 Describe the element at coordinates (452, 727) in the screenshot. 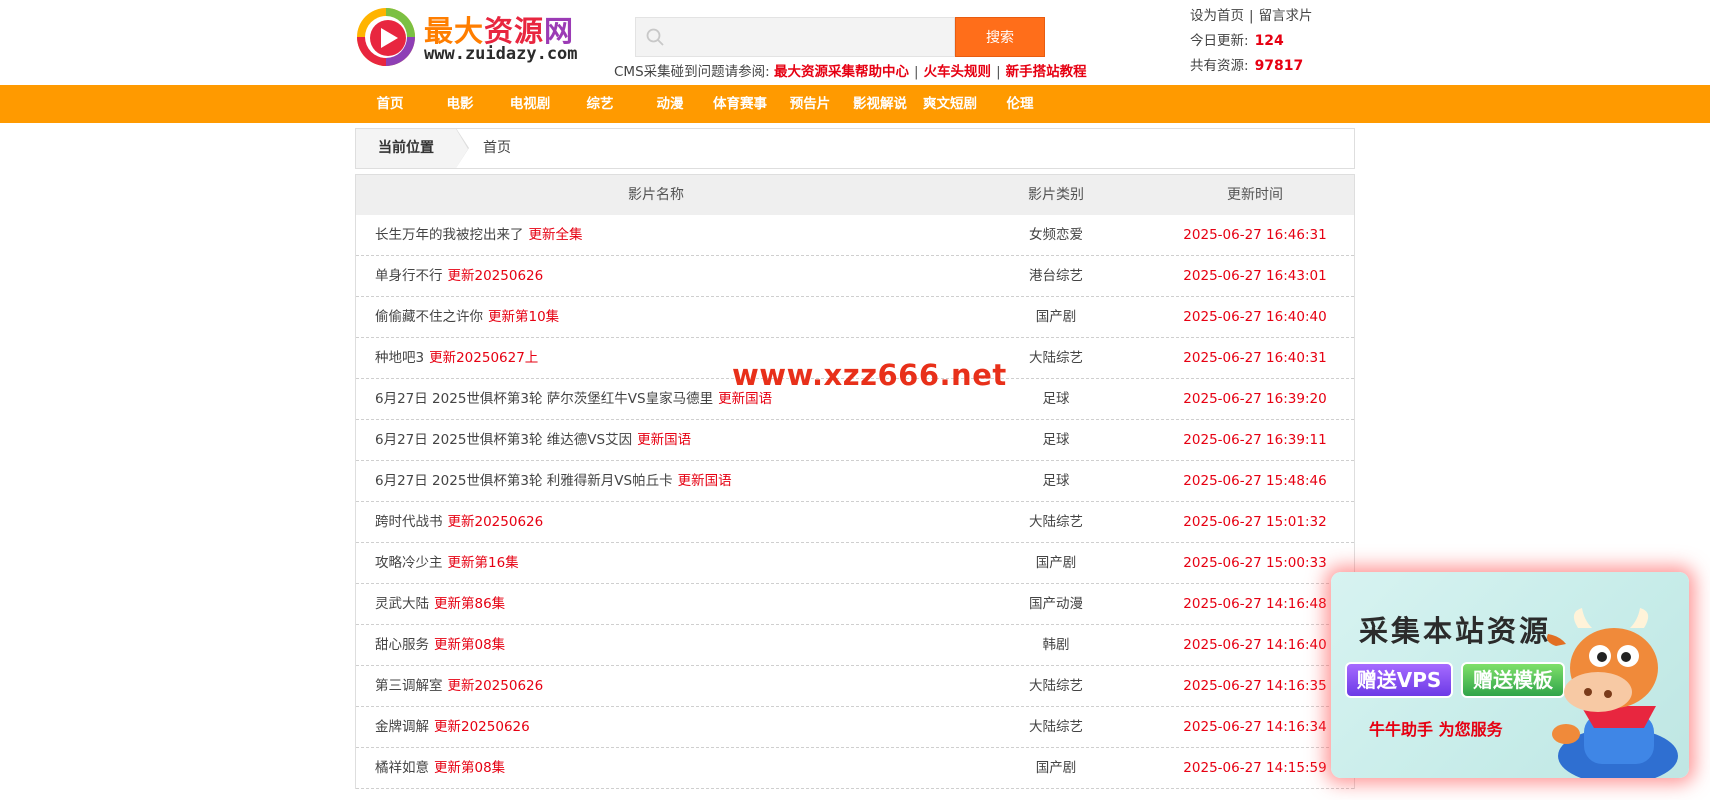

I see `video-title-link: 金牌调解 更新20250626` at that location.